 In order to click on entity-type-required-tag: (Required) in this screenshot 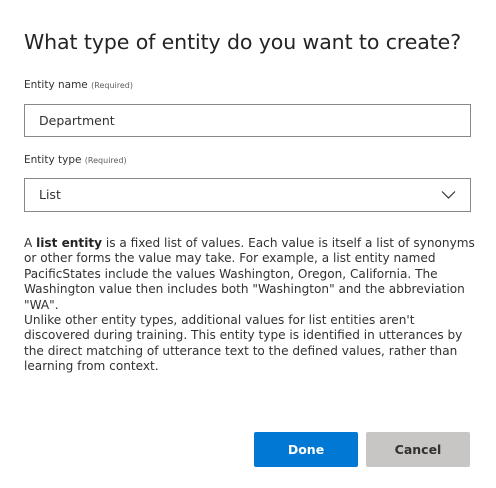, I will do `click(105, 160)`.